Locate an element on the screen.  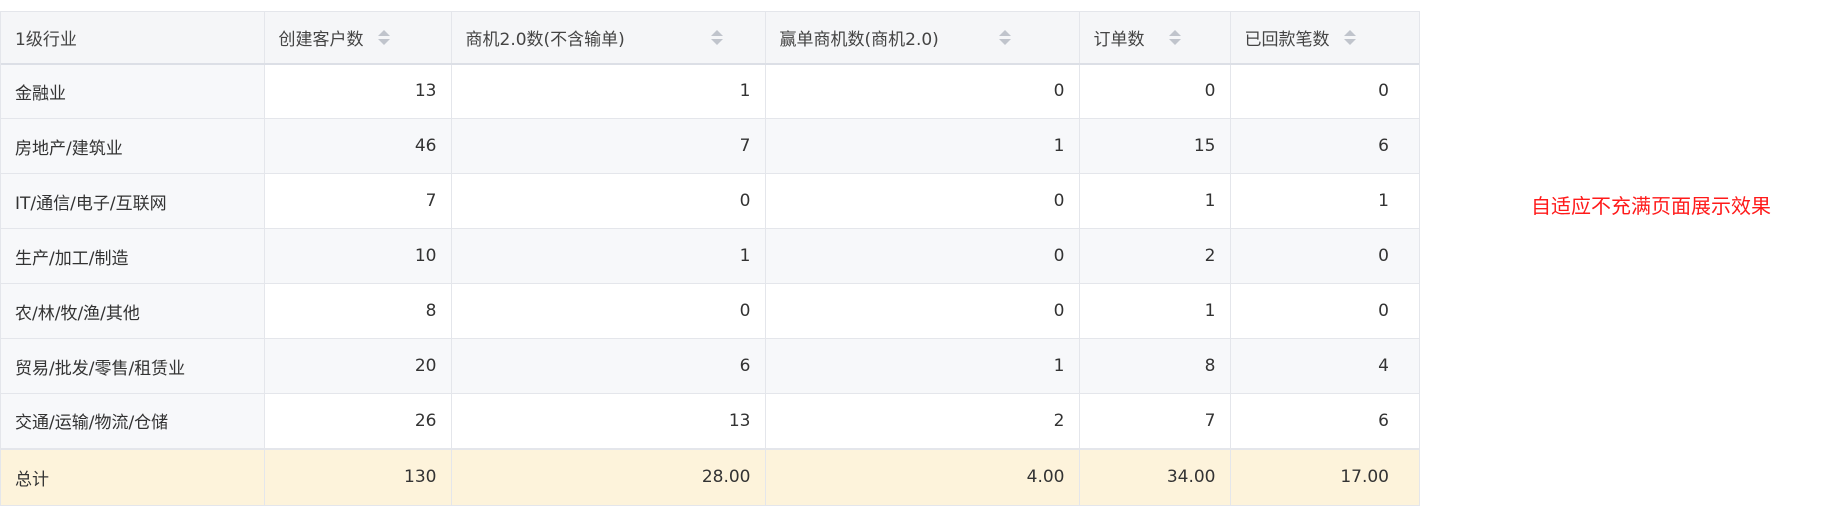
column-header-label: 订单数 is located at coordinates (1119, 39).